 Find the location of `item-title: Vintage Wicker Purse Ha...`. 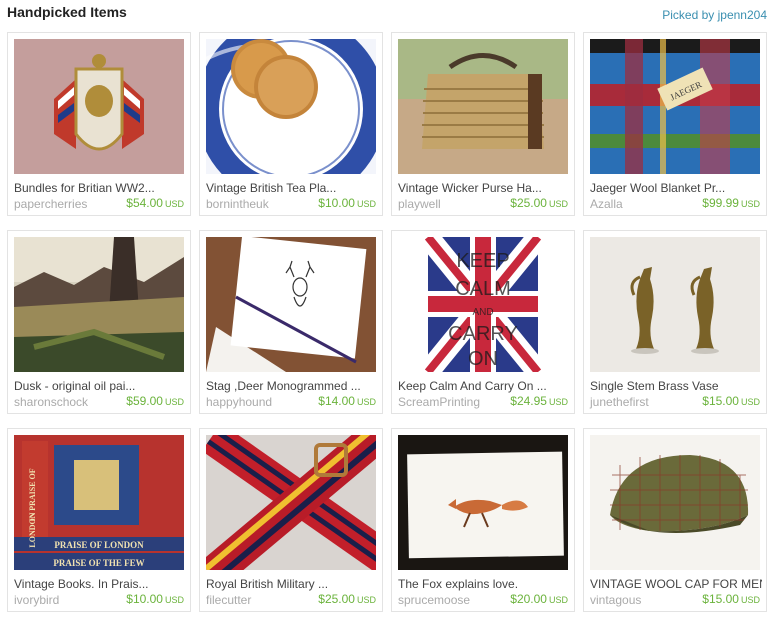

item-title: Vintage Wicker Purse Ha... is located at coordinates (484, 188).